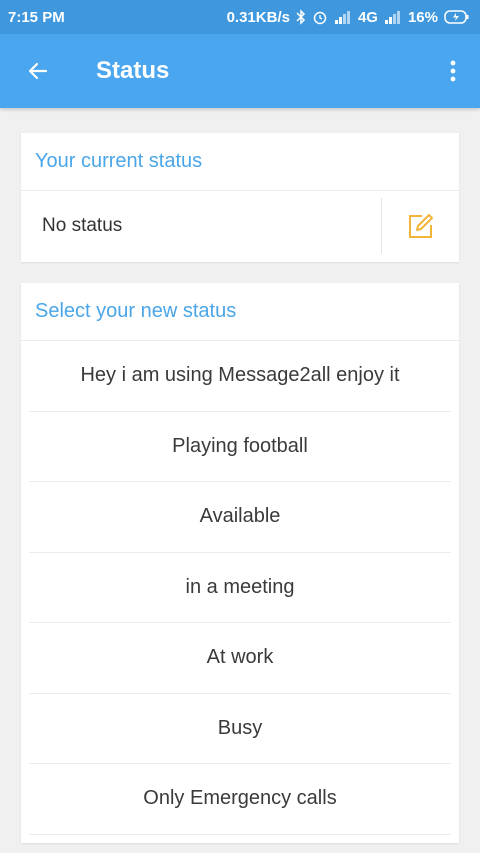 Image resolution: width=480 pixels, height=853 pixels. I want to click on status-option: Available, so click(240, 517).